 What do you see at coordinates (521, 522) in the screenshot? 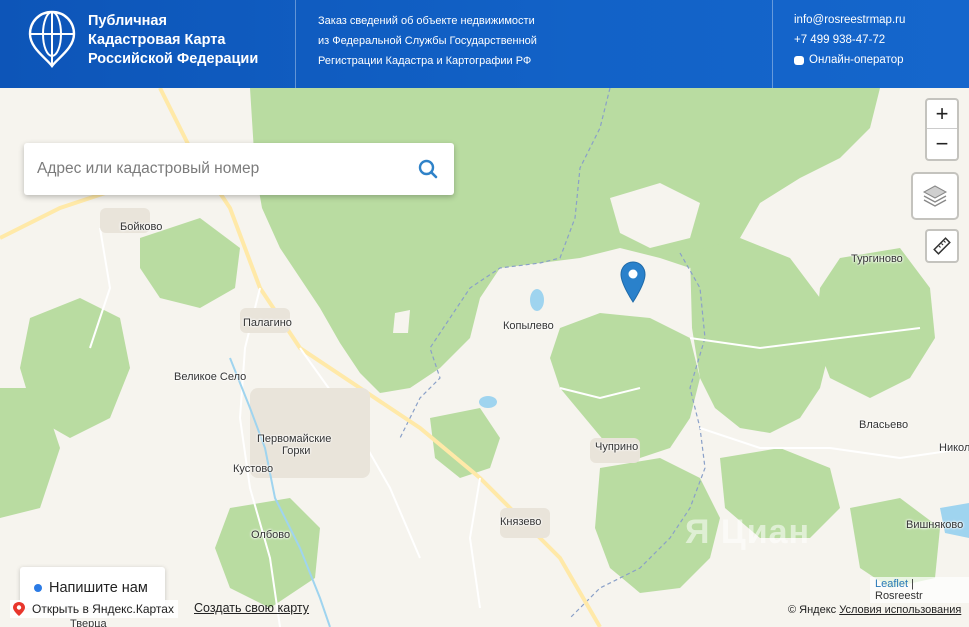
I see `place-label: Князево` at bounding box center [521, 522].